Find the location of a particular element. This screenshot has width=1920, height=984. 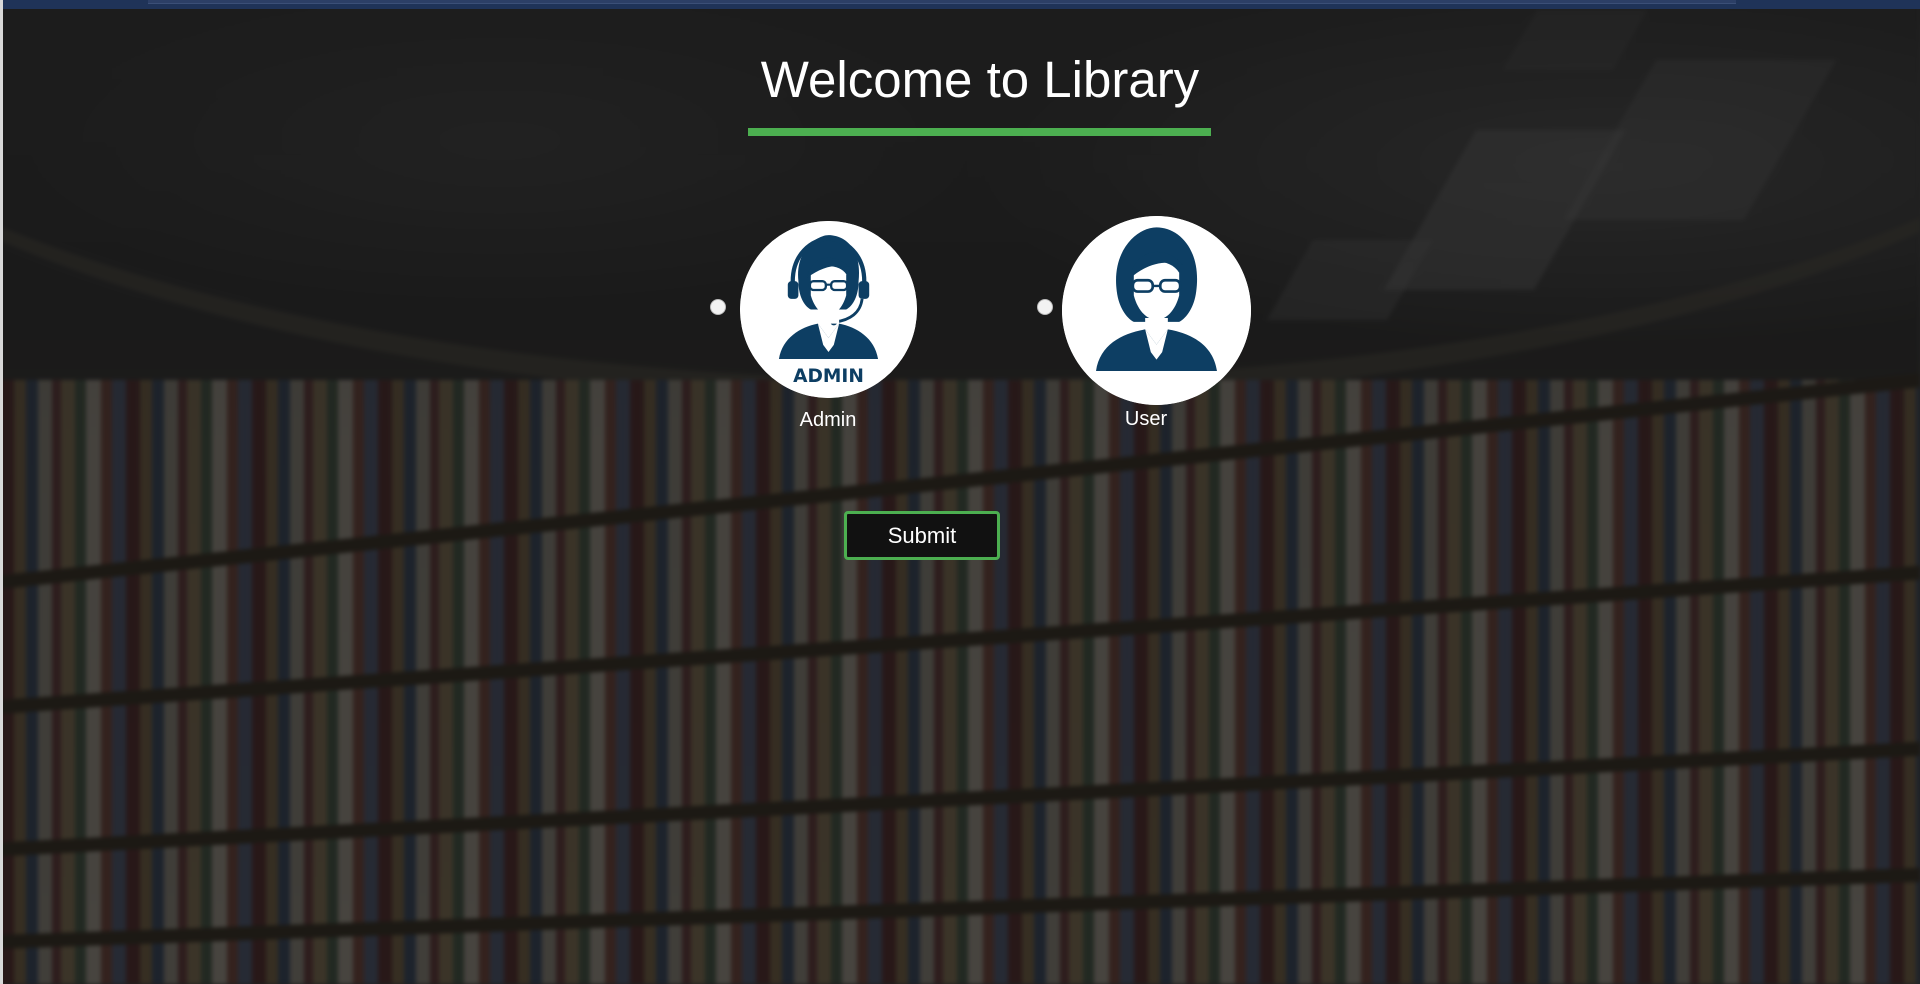

user-avatar-icon is located at coordinates (1156, 310).